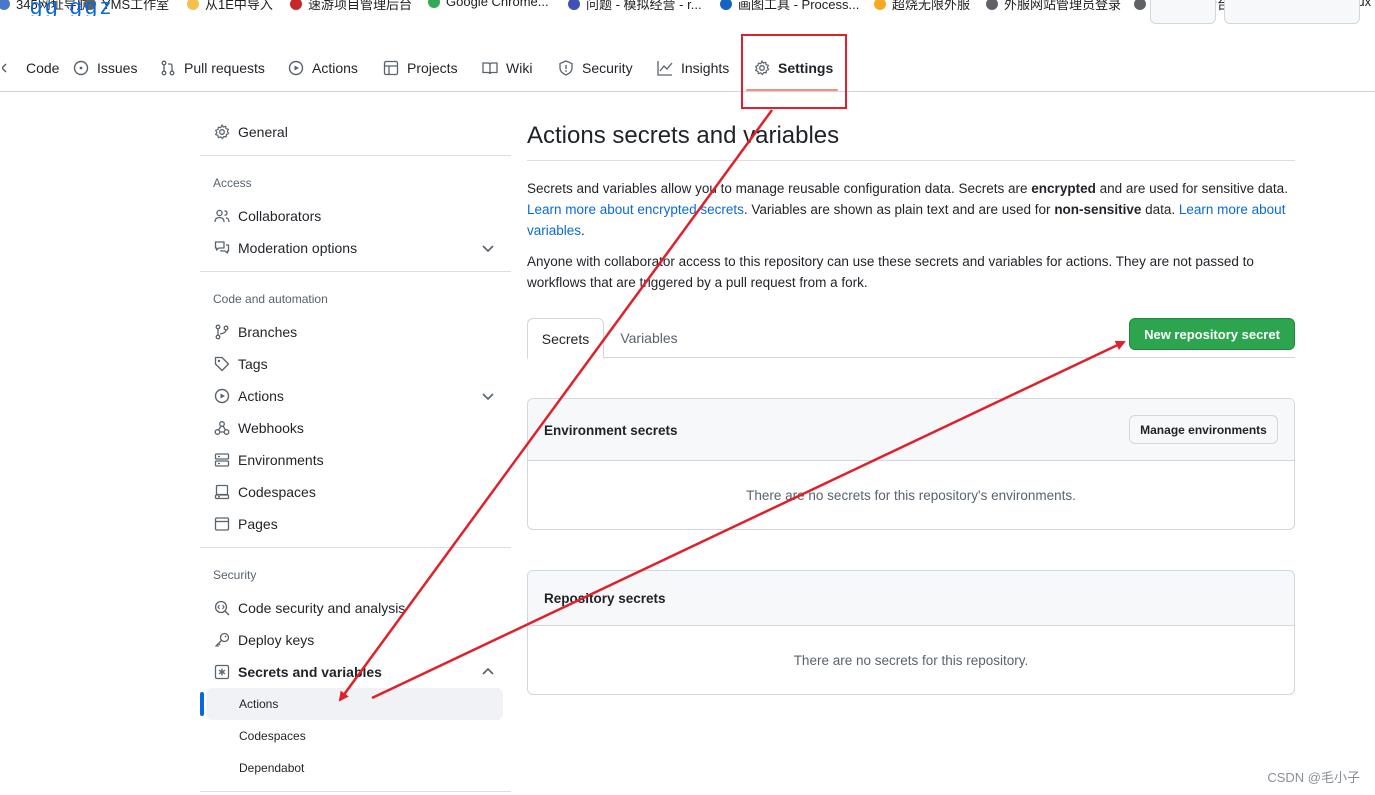 This screenshot has height=795, width=1375. Describe the element at coordinates (1212, 334) in the screenshot. I see `new-repository-secret-button: New repository secret` at that location.